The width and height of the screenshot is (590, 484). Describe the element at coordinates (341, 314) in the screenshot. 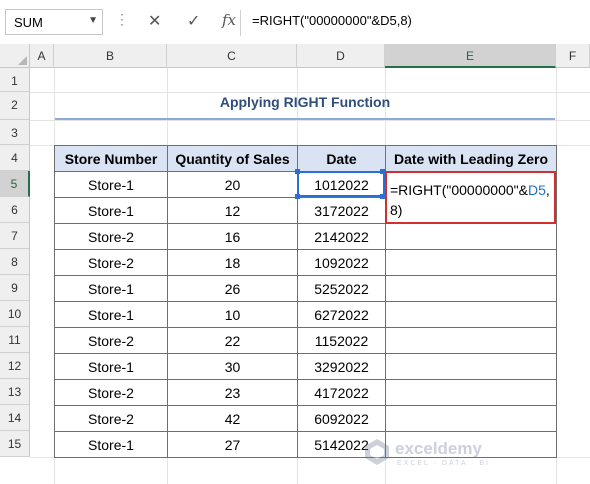

I see `date-cell: 6272022` at that location.